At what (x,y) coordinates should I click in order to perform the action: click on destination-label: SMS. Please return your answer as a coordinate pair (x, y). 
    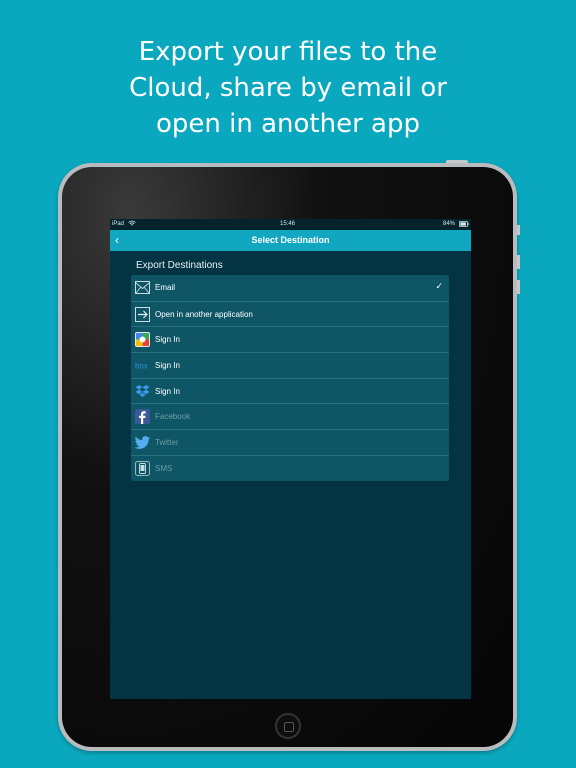
    Looking at the image, I should click on (164, 468).